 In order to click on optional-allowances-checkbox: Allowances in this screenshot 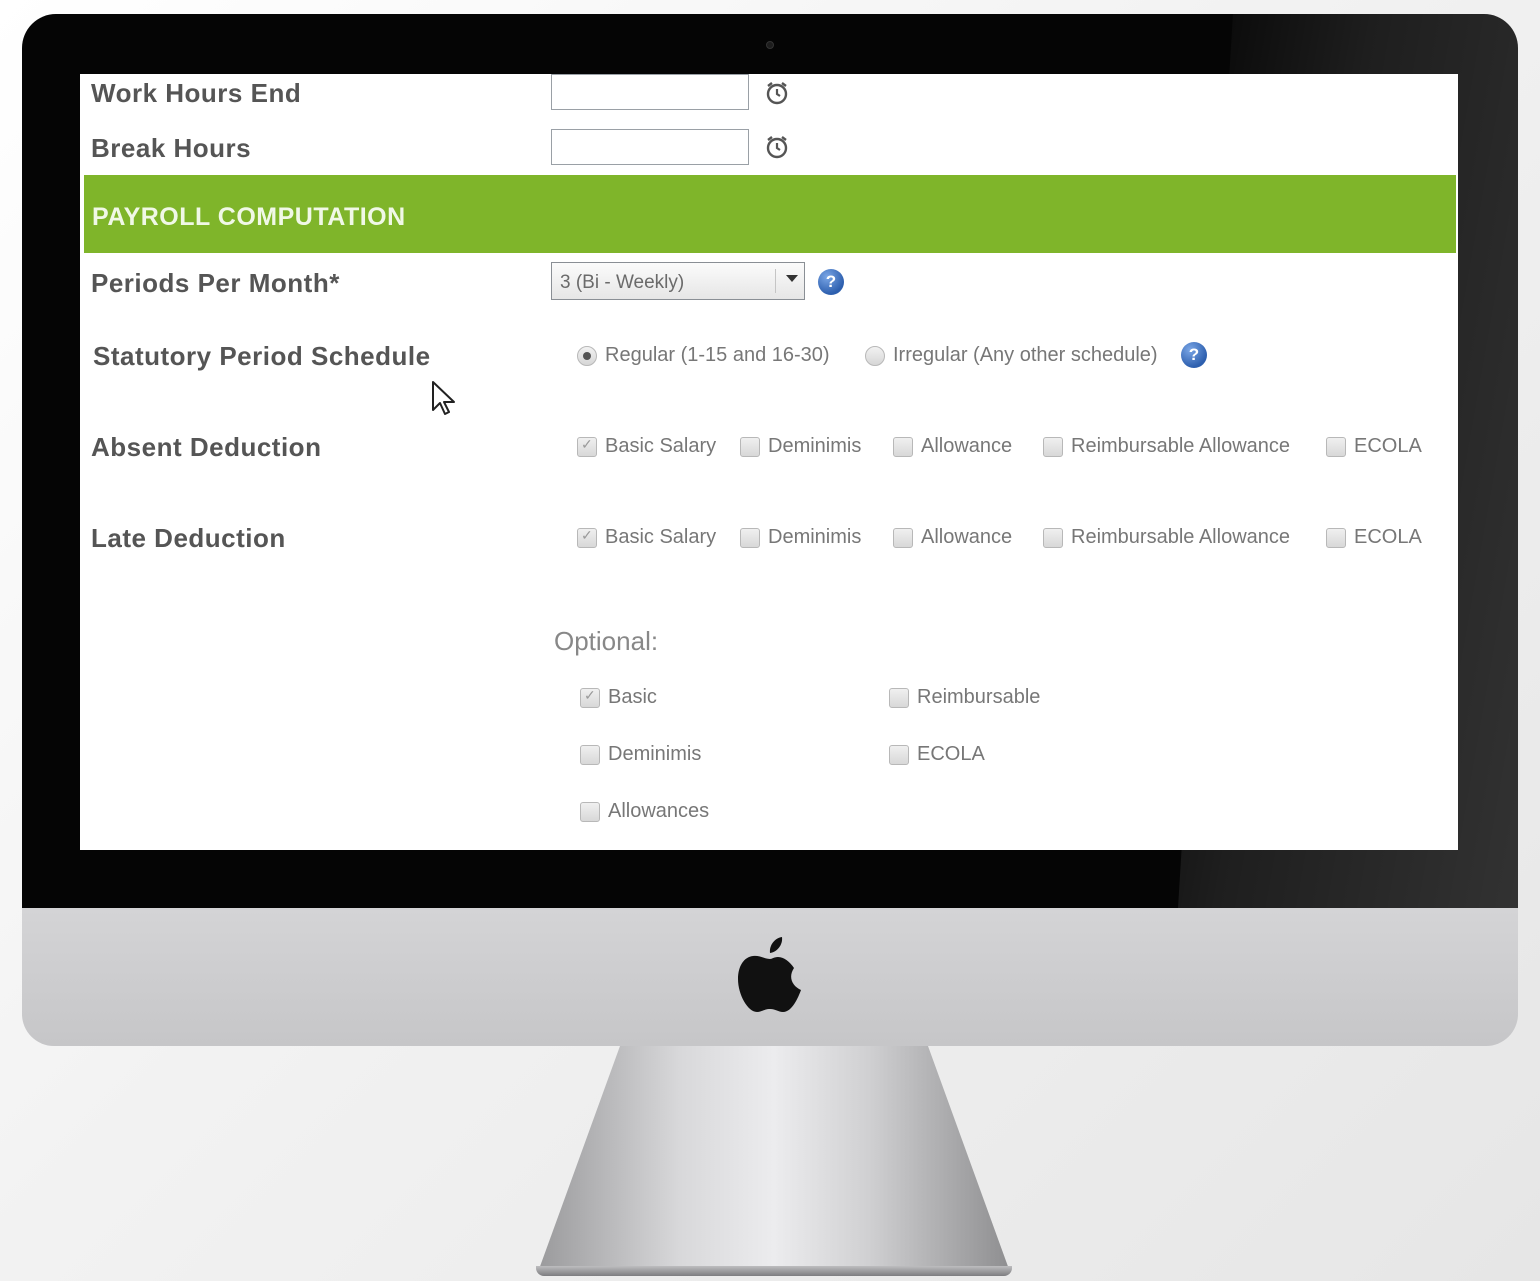, I will do `click(644, 811)`.